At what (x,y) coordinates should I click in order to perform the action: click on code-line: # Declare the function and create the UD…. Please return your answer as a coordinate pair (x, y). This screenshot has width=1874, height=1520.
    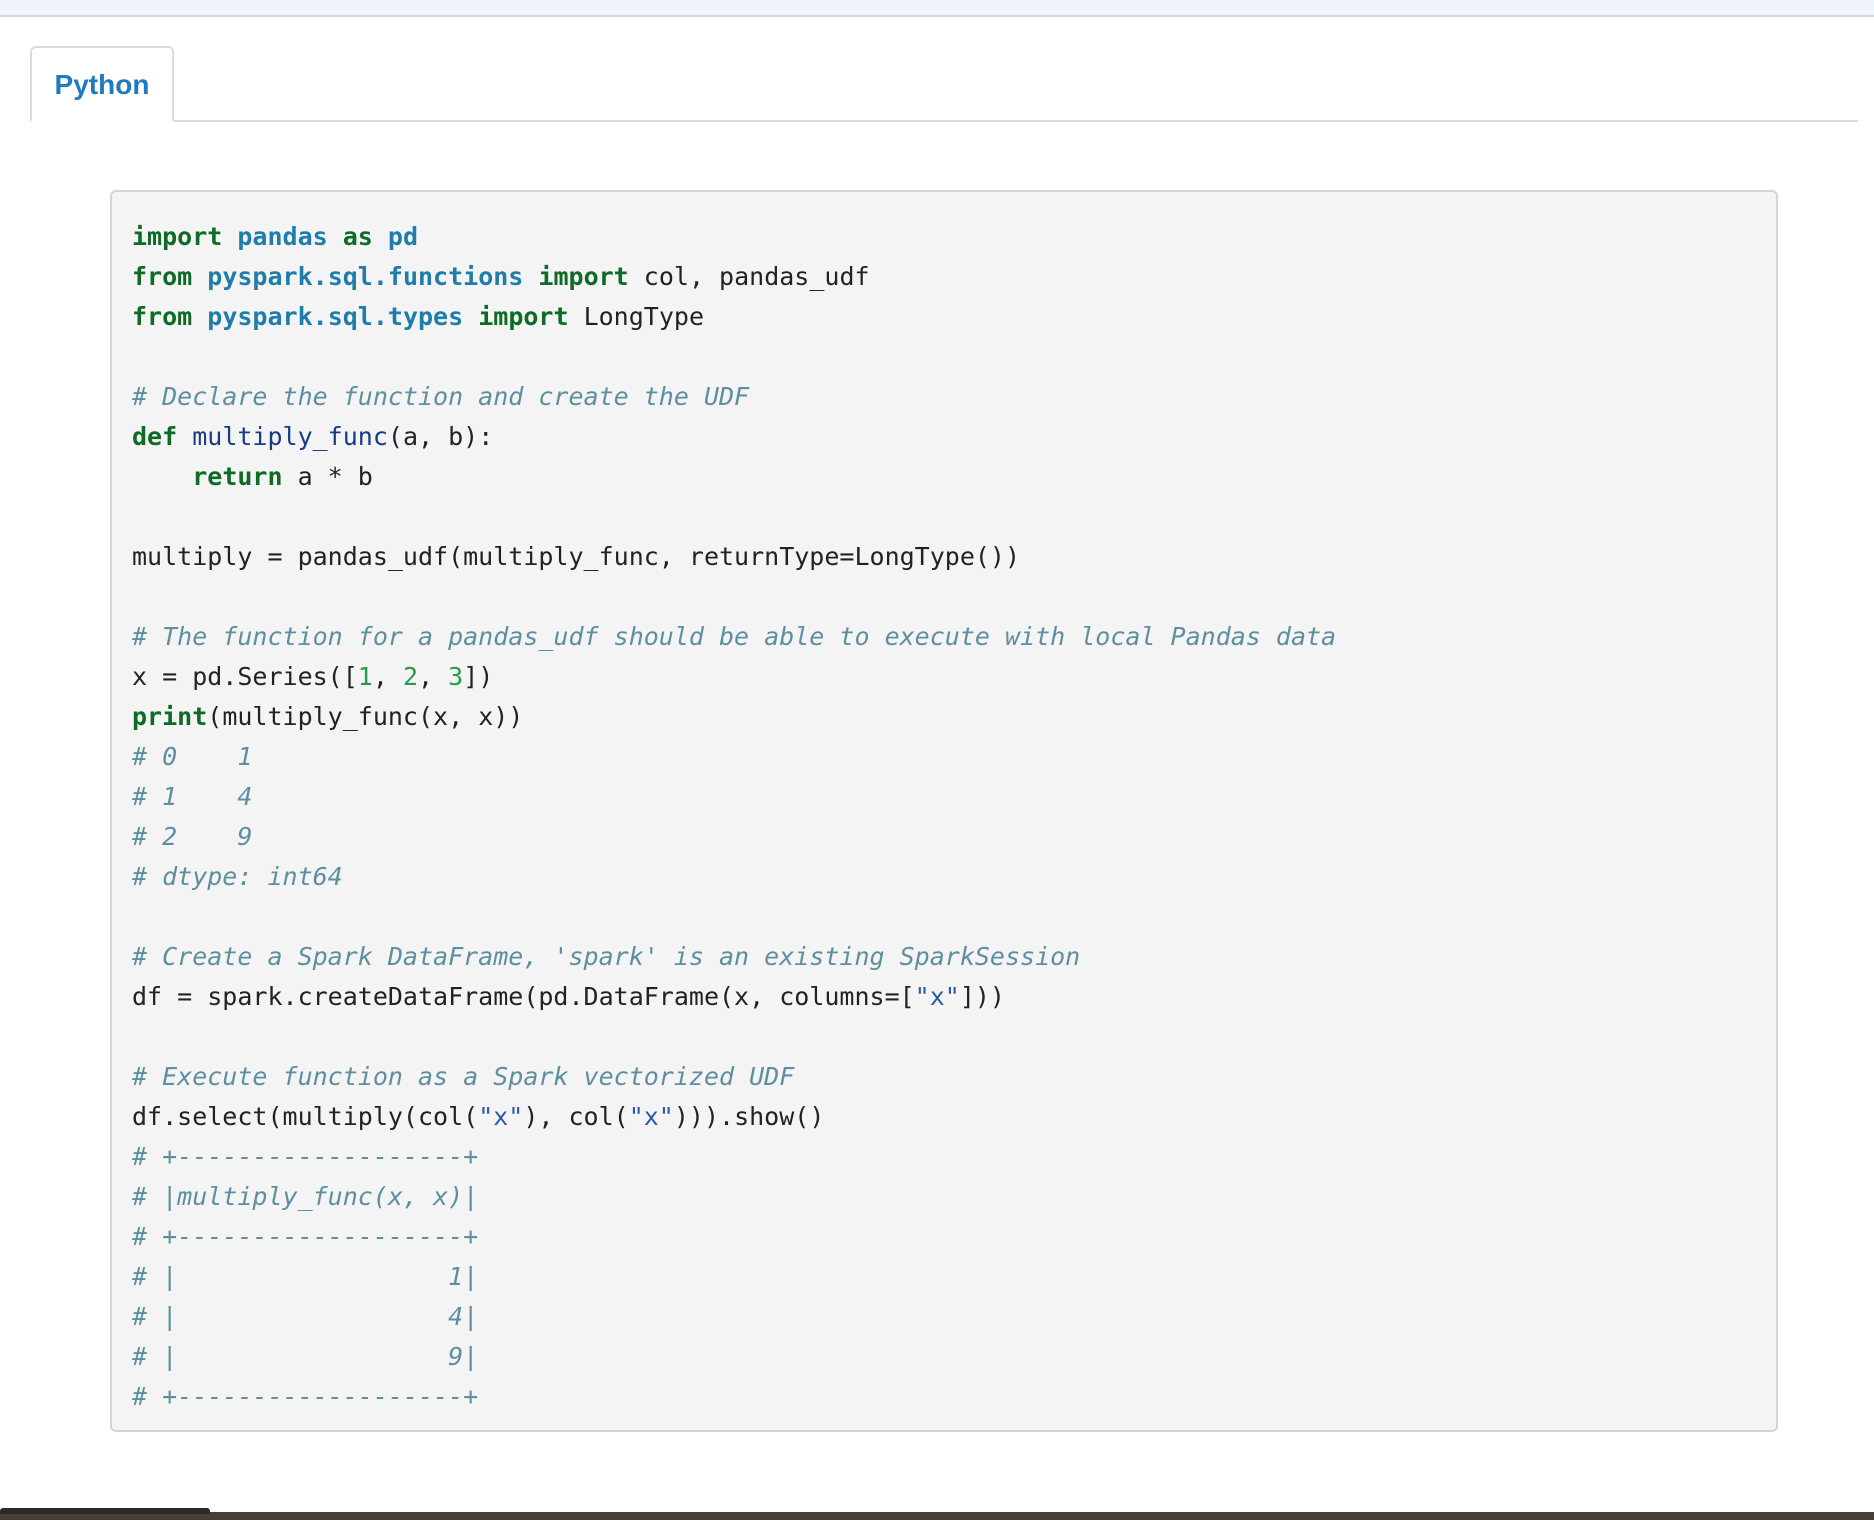
    Looking at the image, I should click on (734, 397).